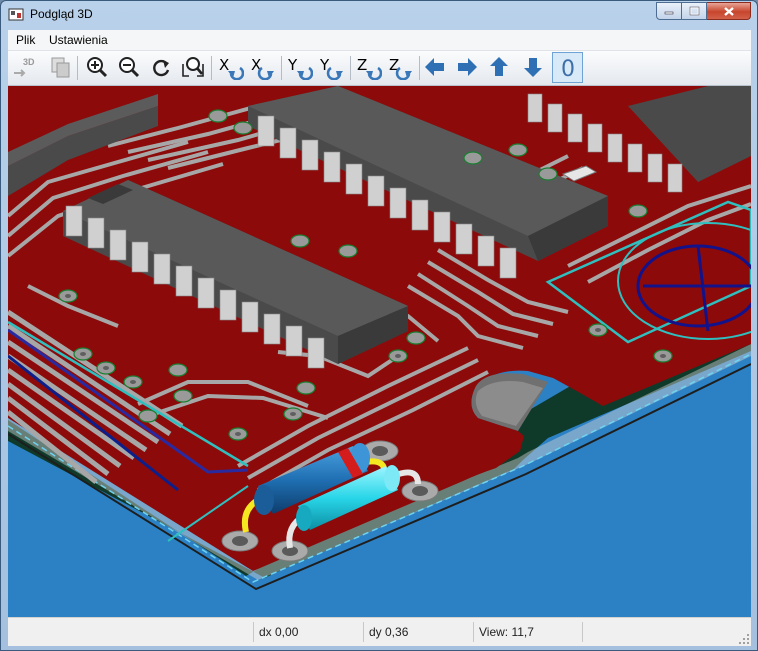 This screenshot has width=758, height=651. I want to click on move-down-button, so click(533, 67).